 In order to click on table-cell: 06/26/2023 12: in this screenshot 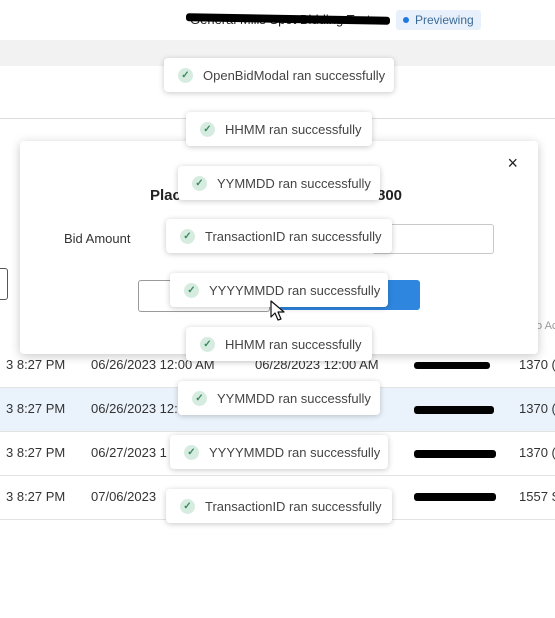, I will do `click(134, 408)`.